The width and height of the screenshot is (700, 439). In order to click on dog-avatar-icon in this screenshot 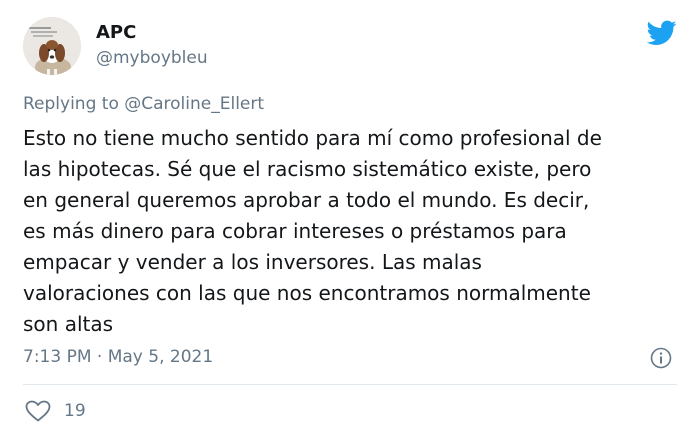, I will do `click(52, 46)`.